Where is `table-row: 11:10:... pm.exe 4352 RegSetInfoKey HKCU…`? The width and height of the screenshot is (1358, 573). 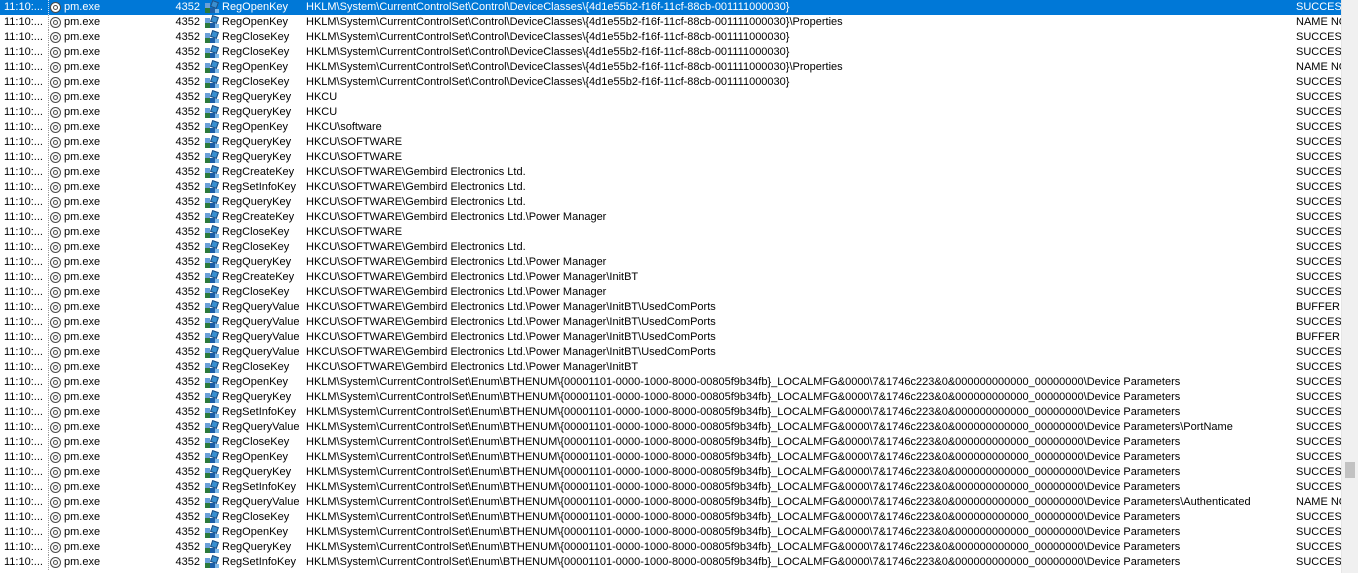 table-row: 11:10:... pm.exe 4352 RegSetInfoKey HKCU… is located at coordinates (679, 187).